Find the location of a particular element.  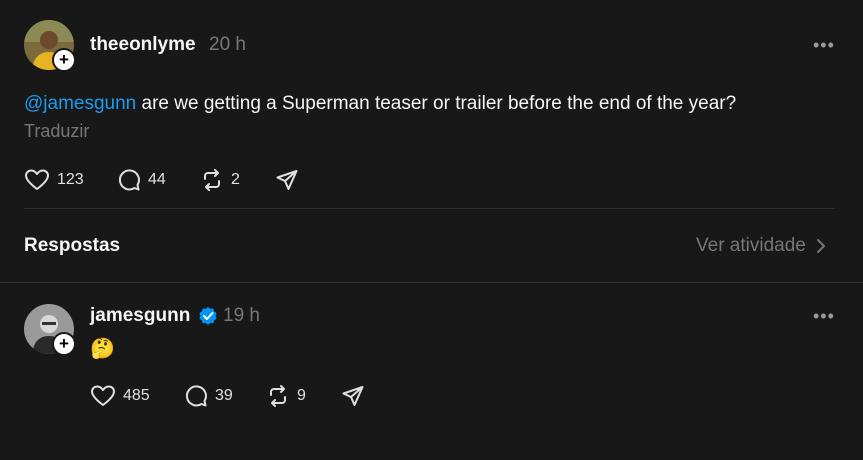

reply-text: 🤔 is located at coordinates (102, 349).